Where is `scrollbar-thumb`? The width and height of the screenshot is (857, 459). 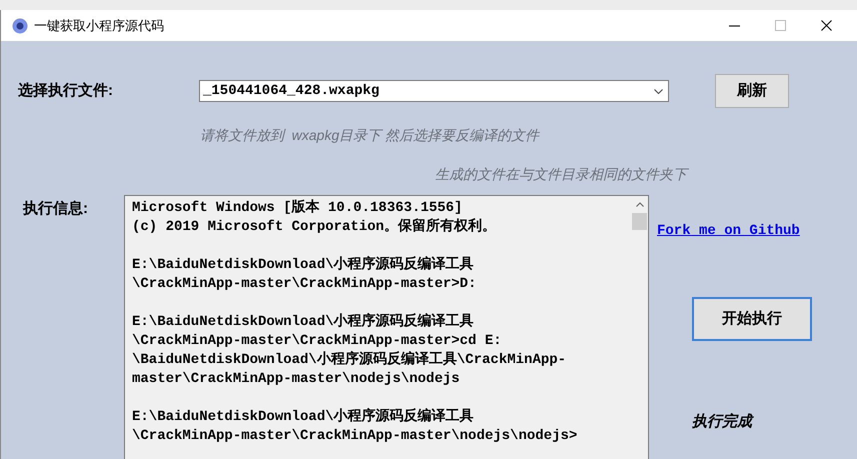 scrollbar-thumb is located at coordinates (639, 221).